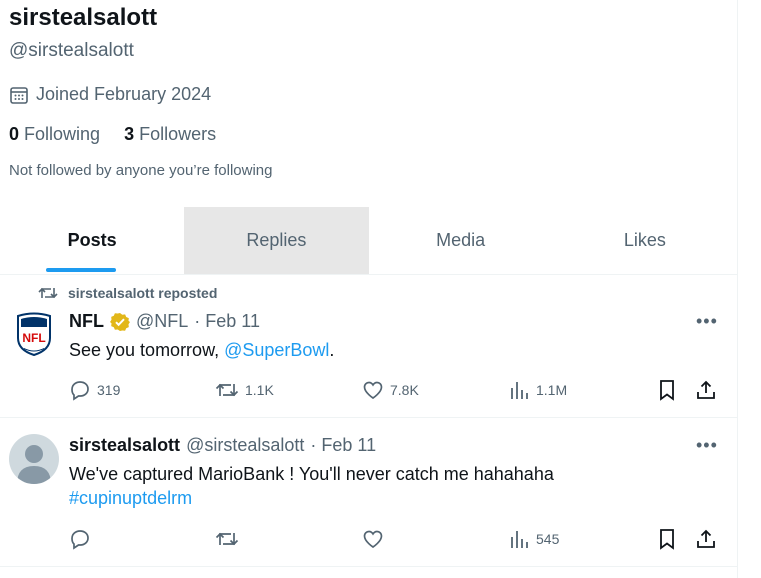 The width and height of the screenshot is (761, 578). What do you see at coordinates (394, 539) in the screenshot?
I see `post-actions: 545` at bounding box center [394, 539].